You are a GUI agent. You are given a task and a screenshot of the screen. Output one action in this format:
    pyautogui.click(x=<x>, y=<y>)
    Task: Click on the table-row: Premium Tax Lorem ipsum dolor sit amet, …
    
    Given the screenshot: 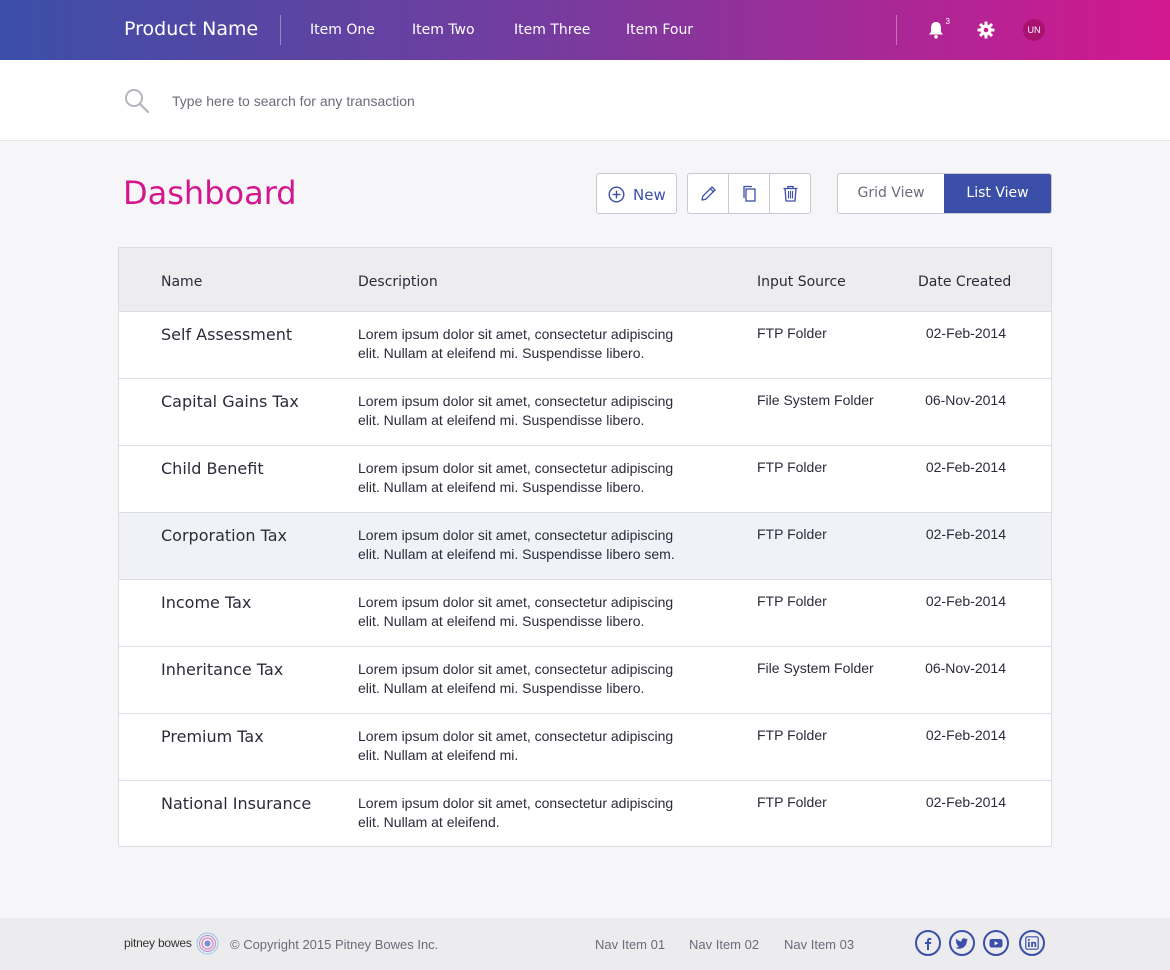 What is the action you would take?
    pyautogui.click(x=585, y=746)
    